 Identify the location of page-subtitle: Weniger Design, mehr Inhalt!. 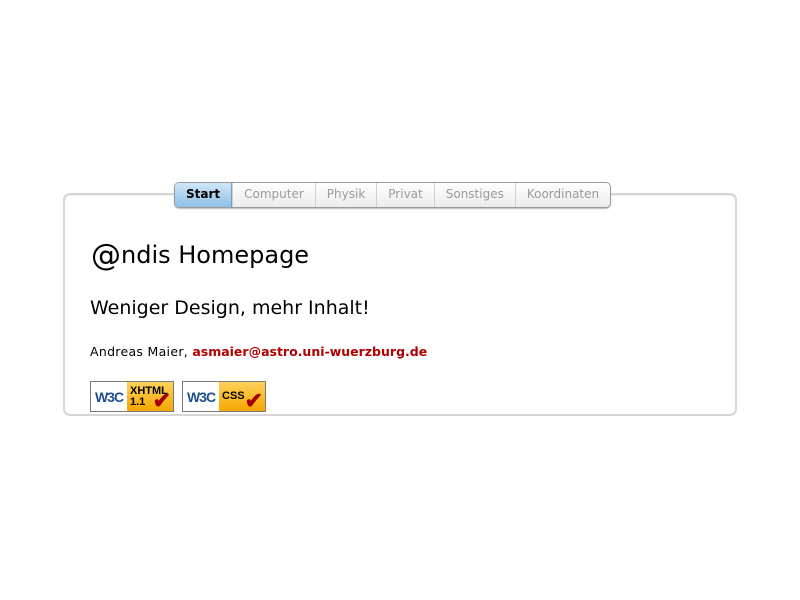
(230, 308).